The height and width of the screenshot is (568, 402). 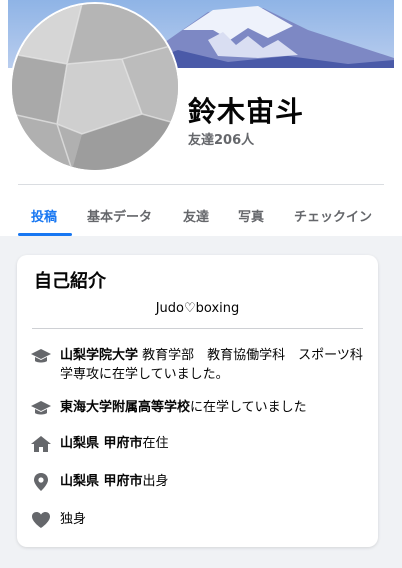 What do you see at coordinates (155, 481) in the screenshot?
I see `intro-item-text: 出身` at bounding box center [155, 481].